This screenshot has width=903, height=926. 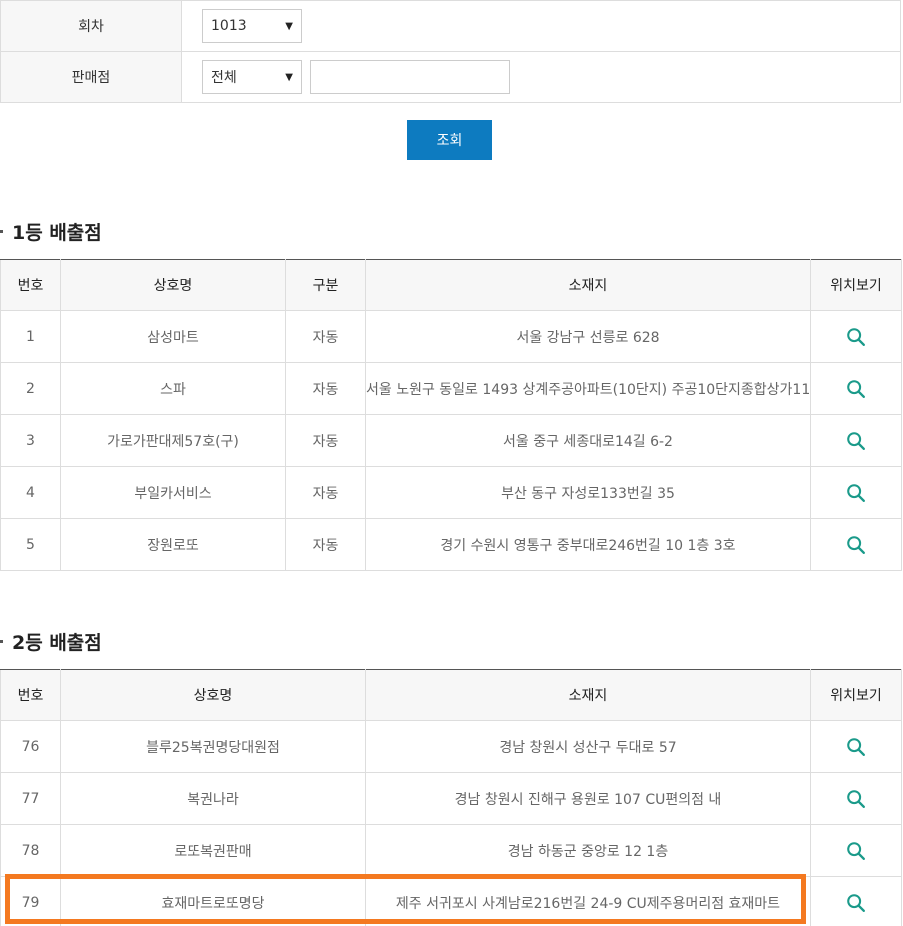 I want to click on cell-addr: 서울 중구 세종대로14길 6-2, so click(x=588, y=440).